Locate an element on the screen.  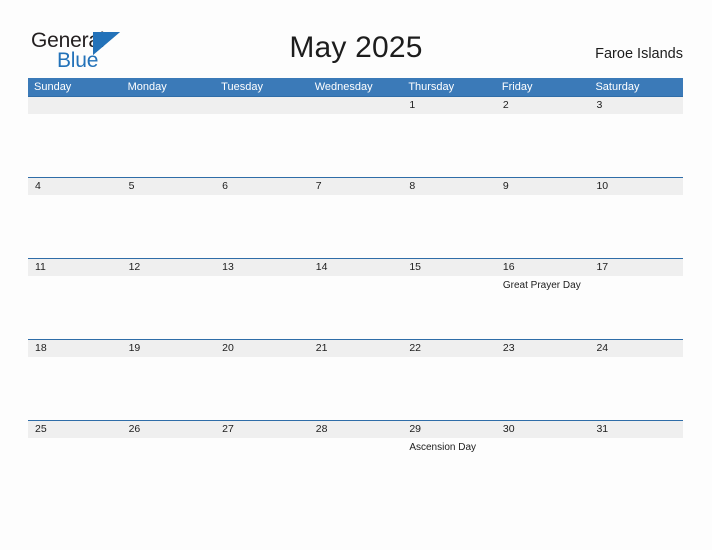
weekday-header-tuesday: Tuesday is located at coordinates (242, 87).